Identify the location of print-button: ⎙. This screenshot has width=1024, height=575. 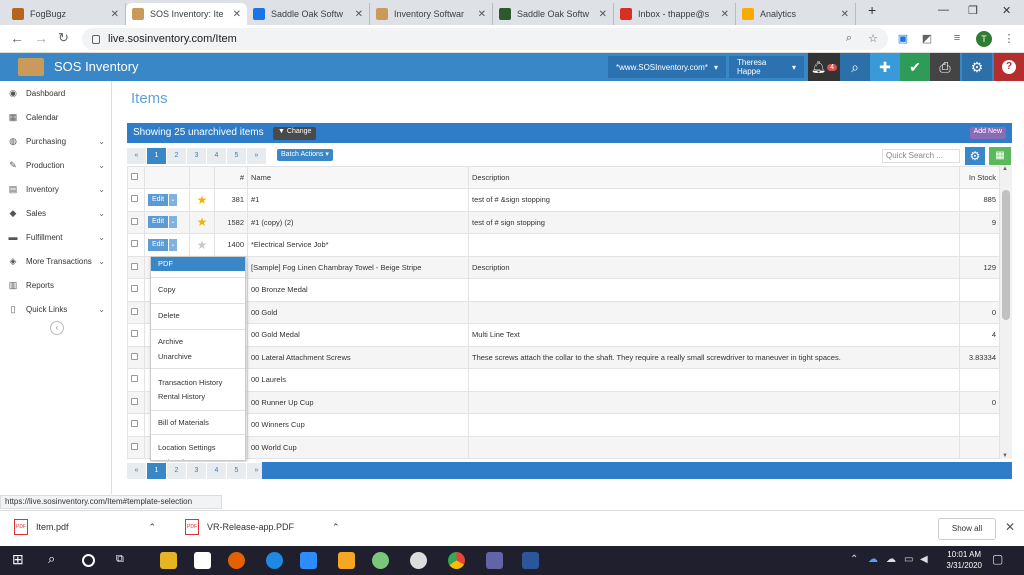
(945, 67).